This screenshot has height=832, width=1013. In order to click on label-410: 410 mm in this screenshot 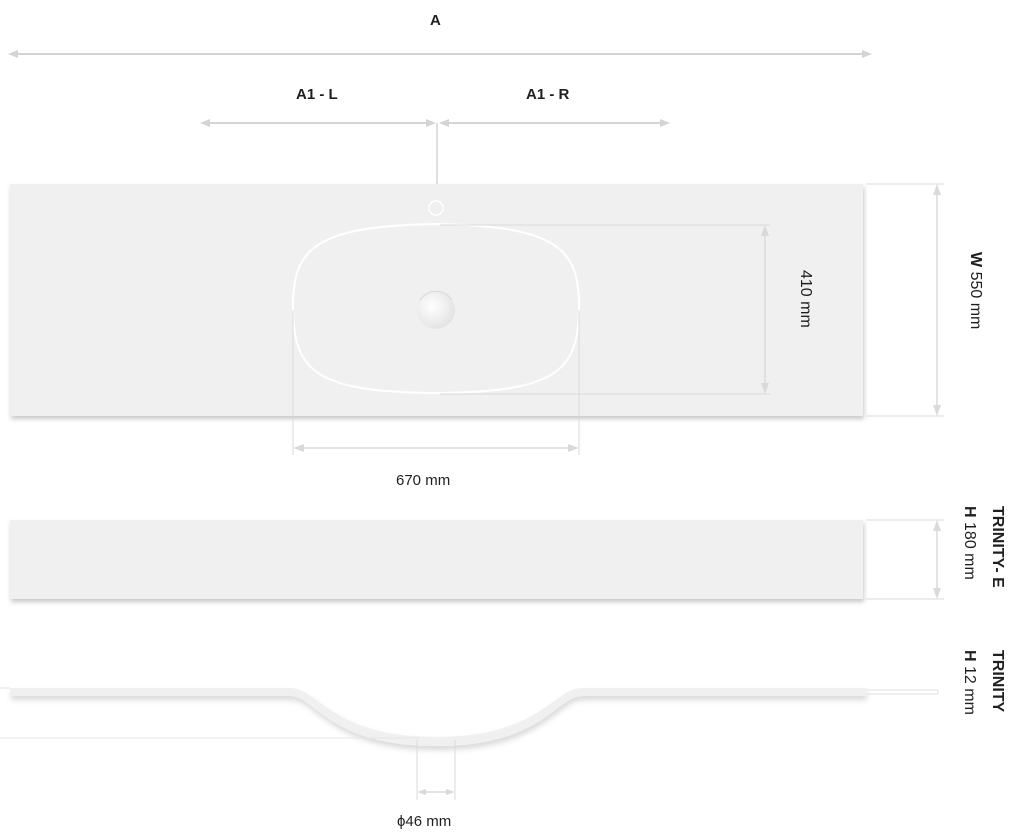, I will do `click(805, 299)`.